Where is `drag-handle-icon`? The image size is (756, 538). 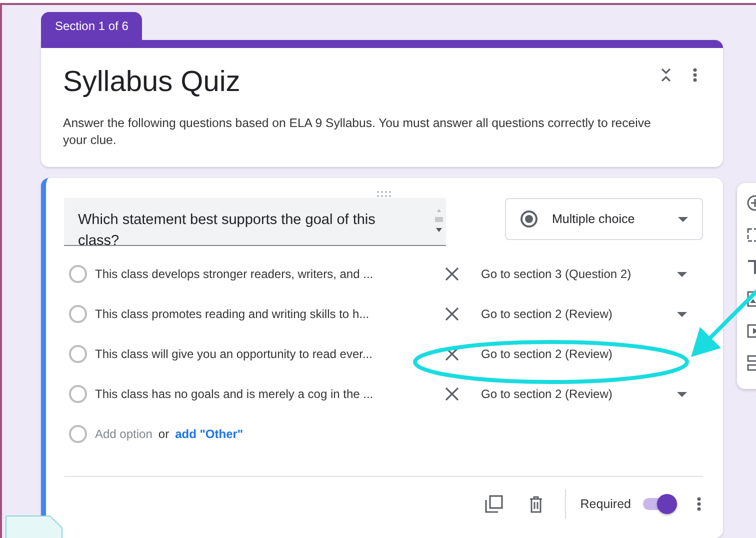
drag-handle-icon is located at coordinates (383, 194).